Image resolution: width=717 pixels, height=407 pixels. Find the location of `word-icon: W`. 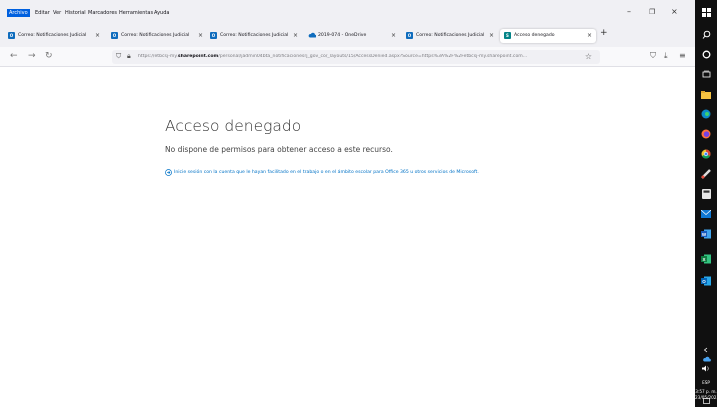

word-icon: W is located at coordinates (706, 234).